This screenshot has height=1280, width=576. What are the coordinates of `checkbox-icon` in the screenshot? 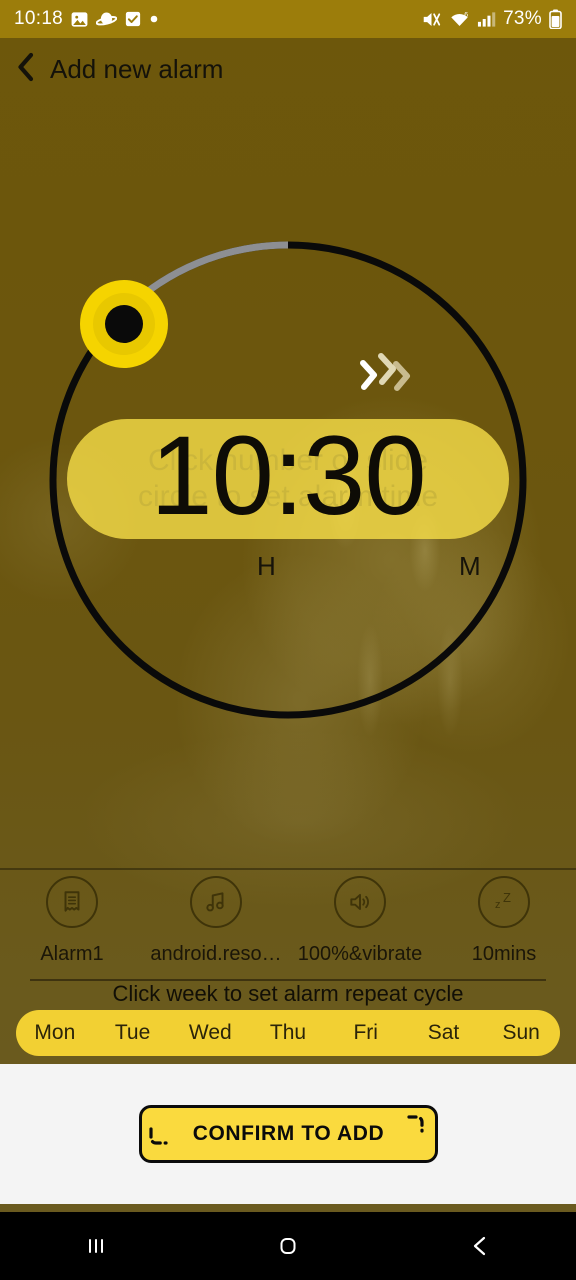 It's located at (133, 19).